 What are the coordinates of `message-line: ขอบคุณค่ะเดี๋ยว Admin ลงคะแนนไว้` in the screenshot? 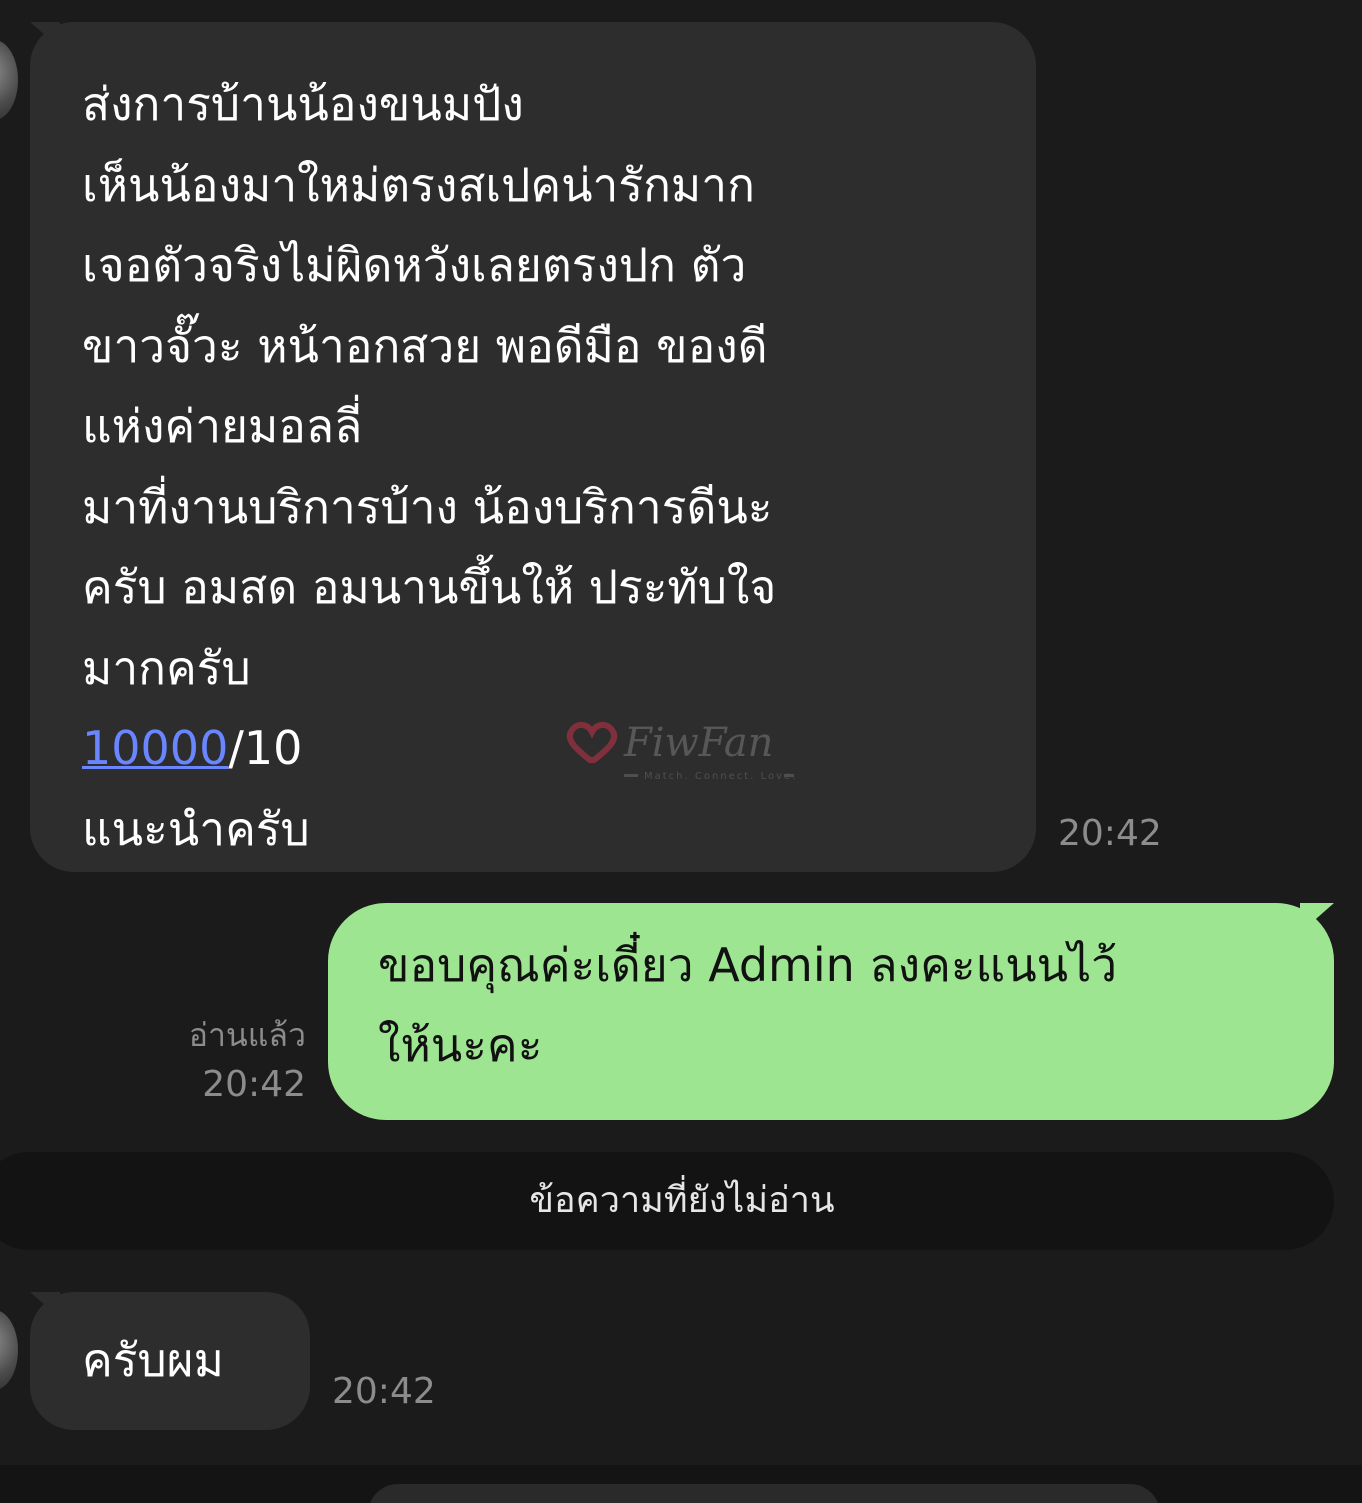 It's located at (748, 965).